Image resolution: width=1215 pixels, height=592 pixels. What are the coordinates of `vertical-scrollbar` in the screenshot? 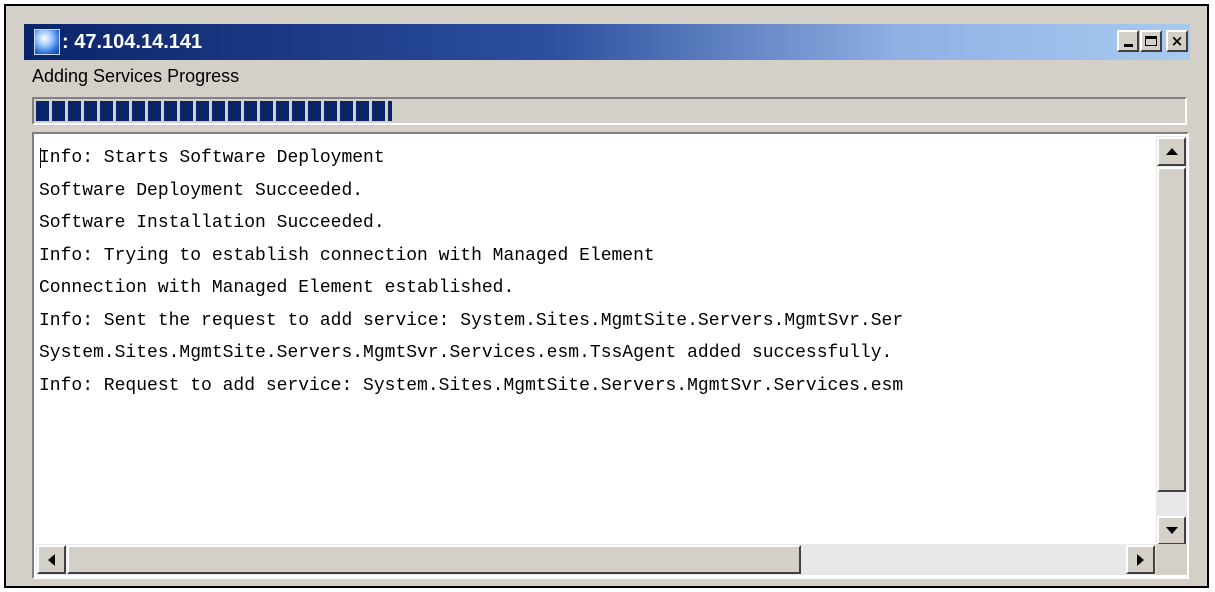 It's located at (1171, 341).